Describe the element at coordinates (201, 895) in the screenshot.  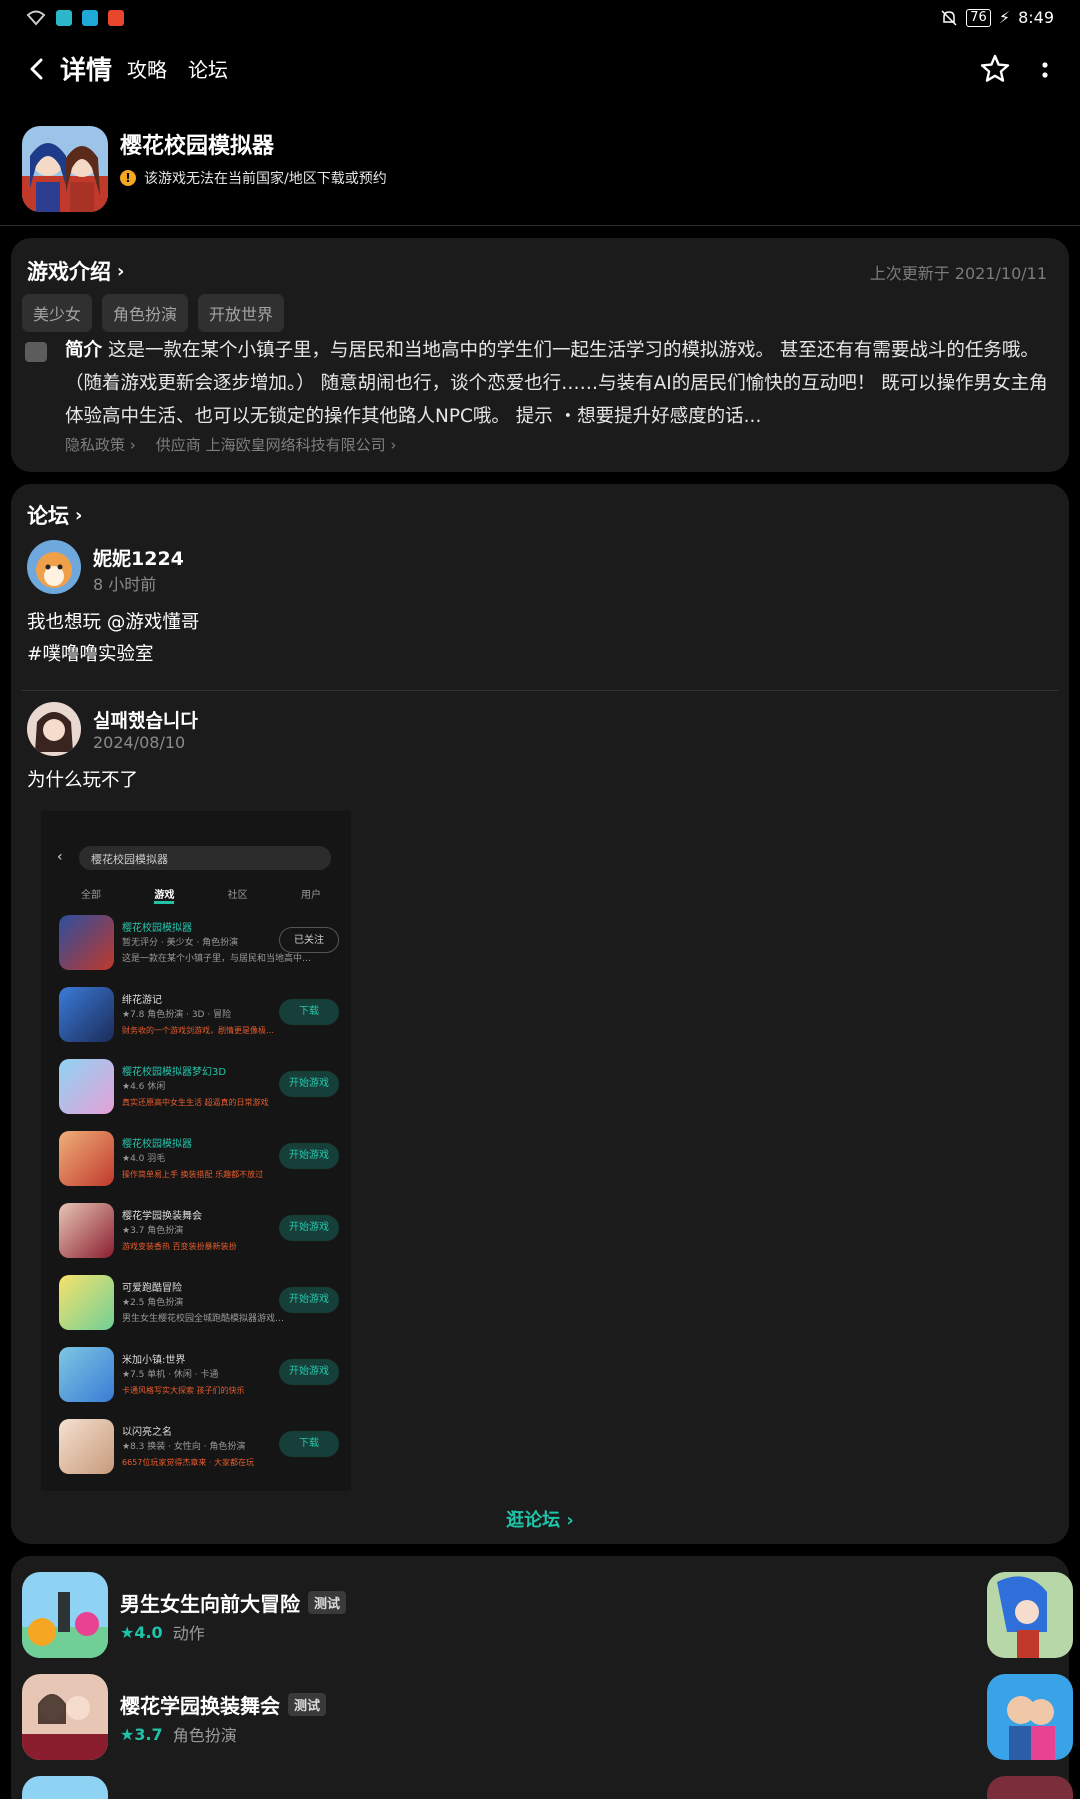
I see `search-tabs: 全部 游戏 社区 用户` at that location.